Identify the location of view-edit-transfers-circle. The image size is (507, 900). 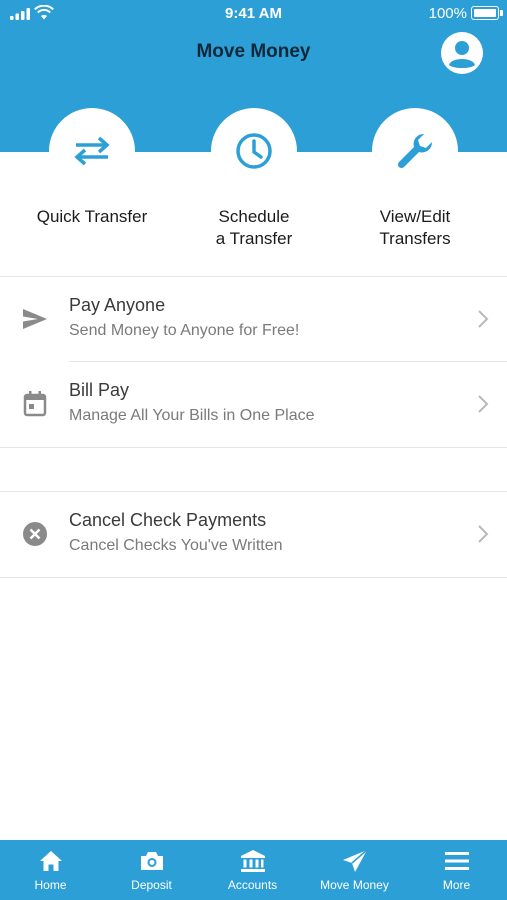
(415, 151).